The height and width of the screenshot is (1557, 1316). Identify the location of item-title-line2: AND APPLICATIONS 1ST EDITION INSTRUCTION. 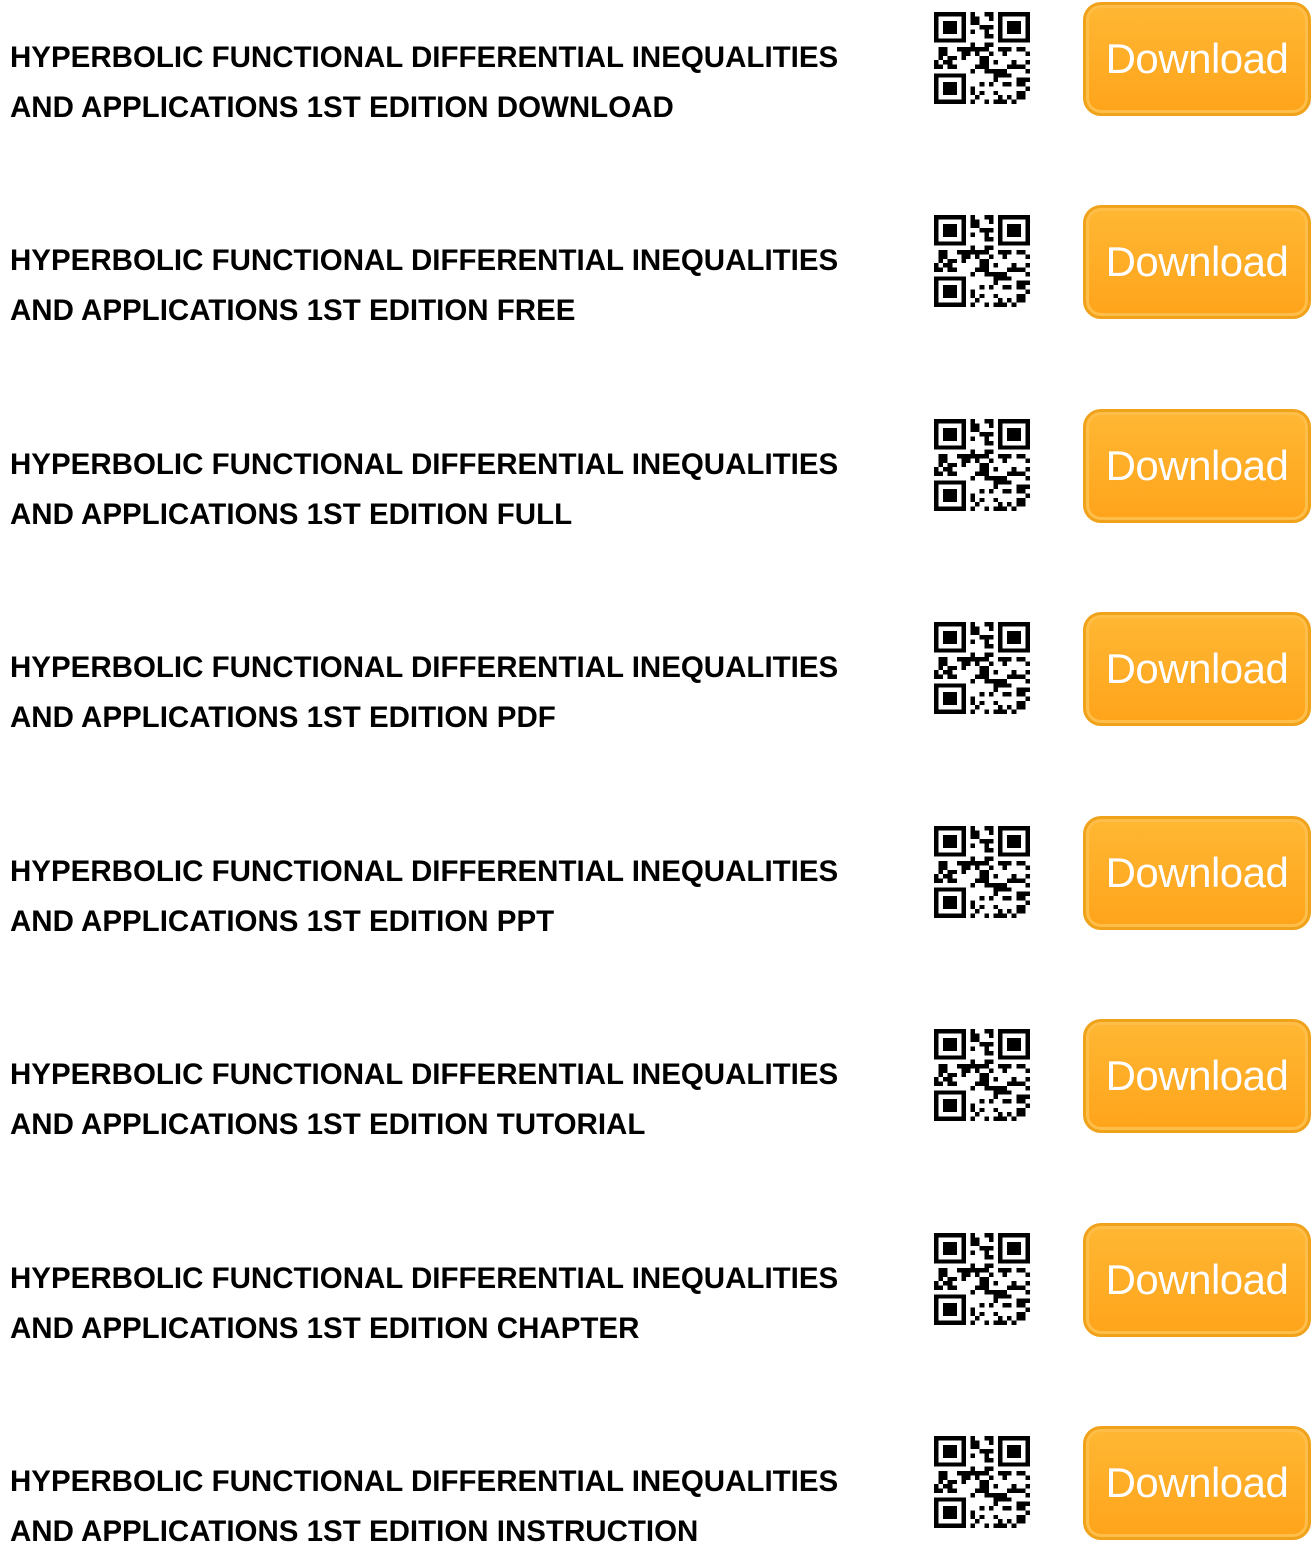
(354, 1531).